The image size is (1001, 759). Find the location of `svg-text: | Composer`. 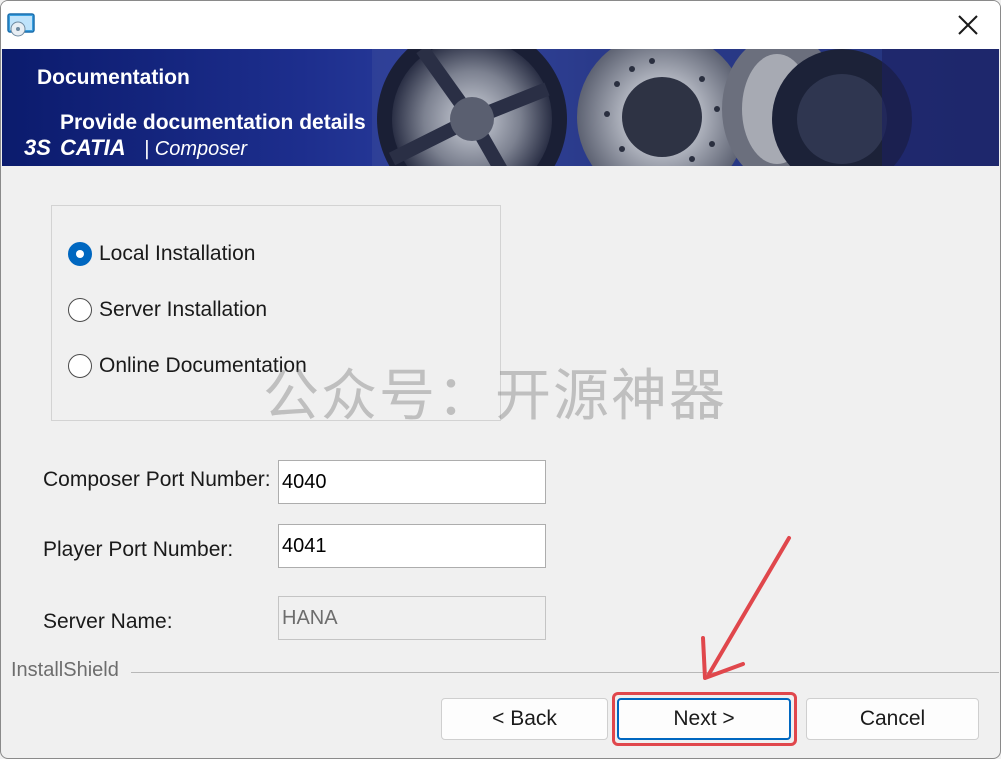

svg-text: | Composer is located at coordinates (196, 149).